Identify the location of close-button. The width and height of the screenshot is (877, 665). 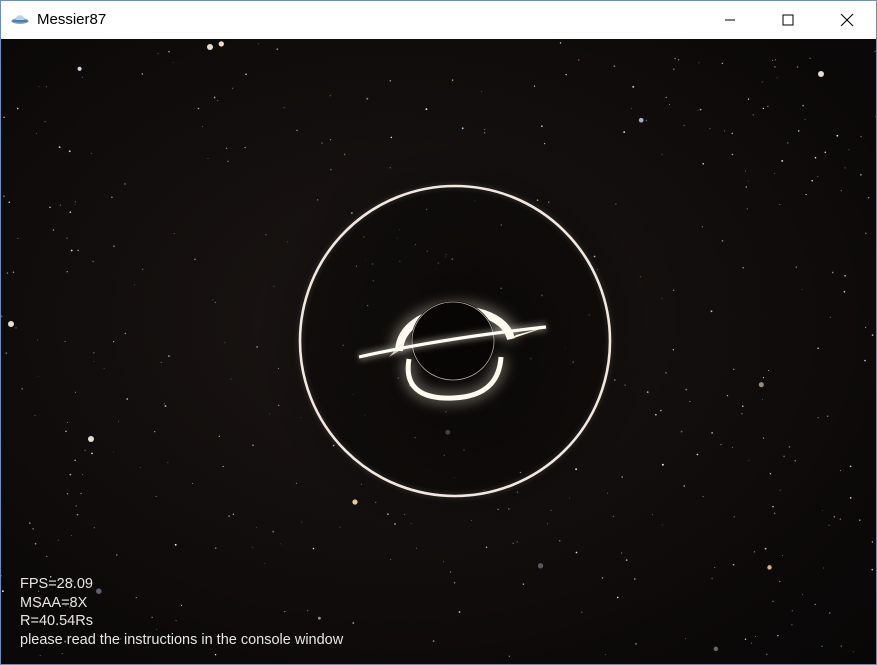
(847, 20).